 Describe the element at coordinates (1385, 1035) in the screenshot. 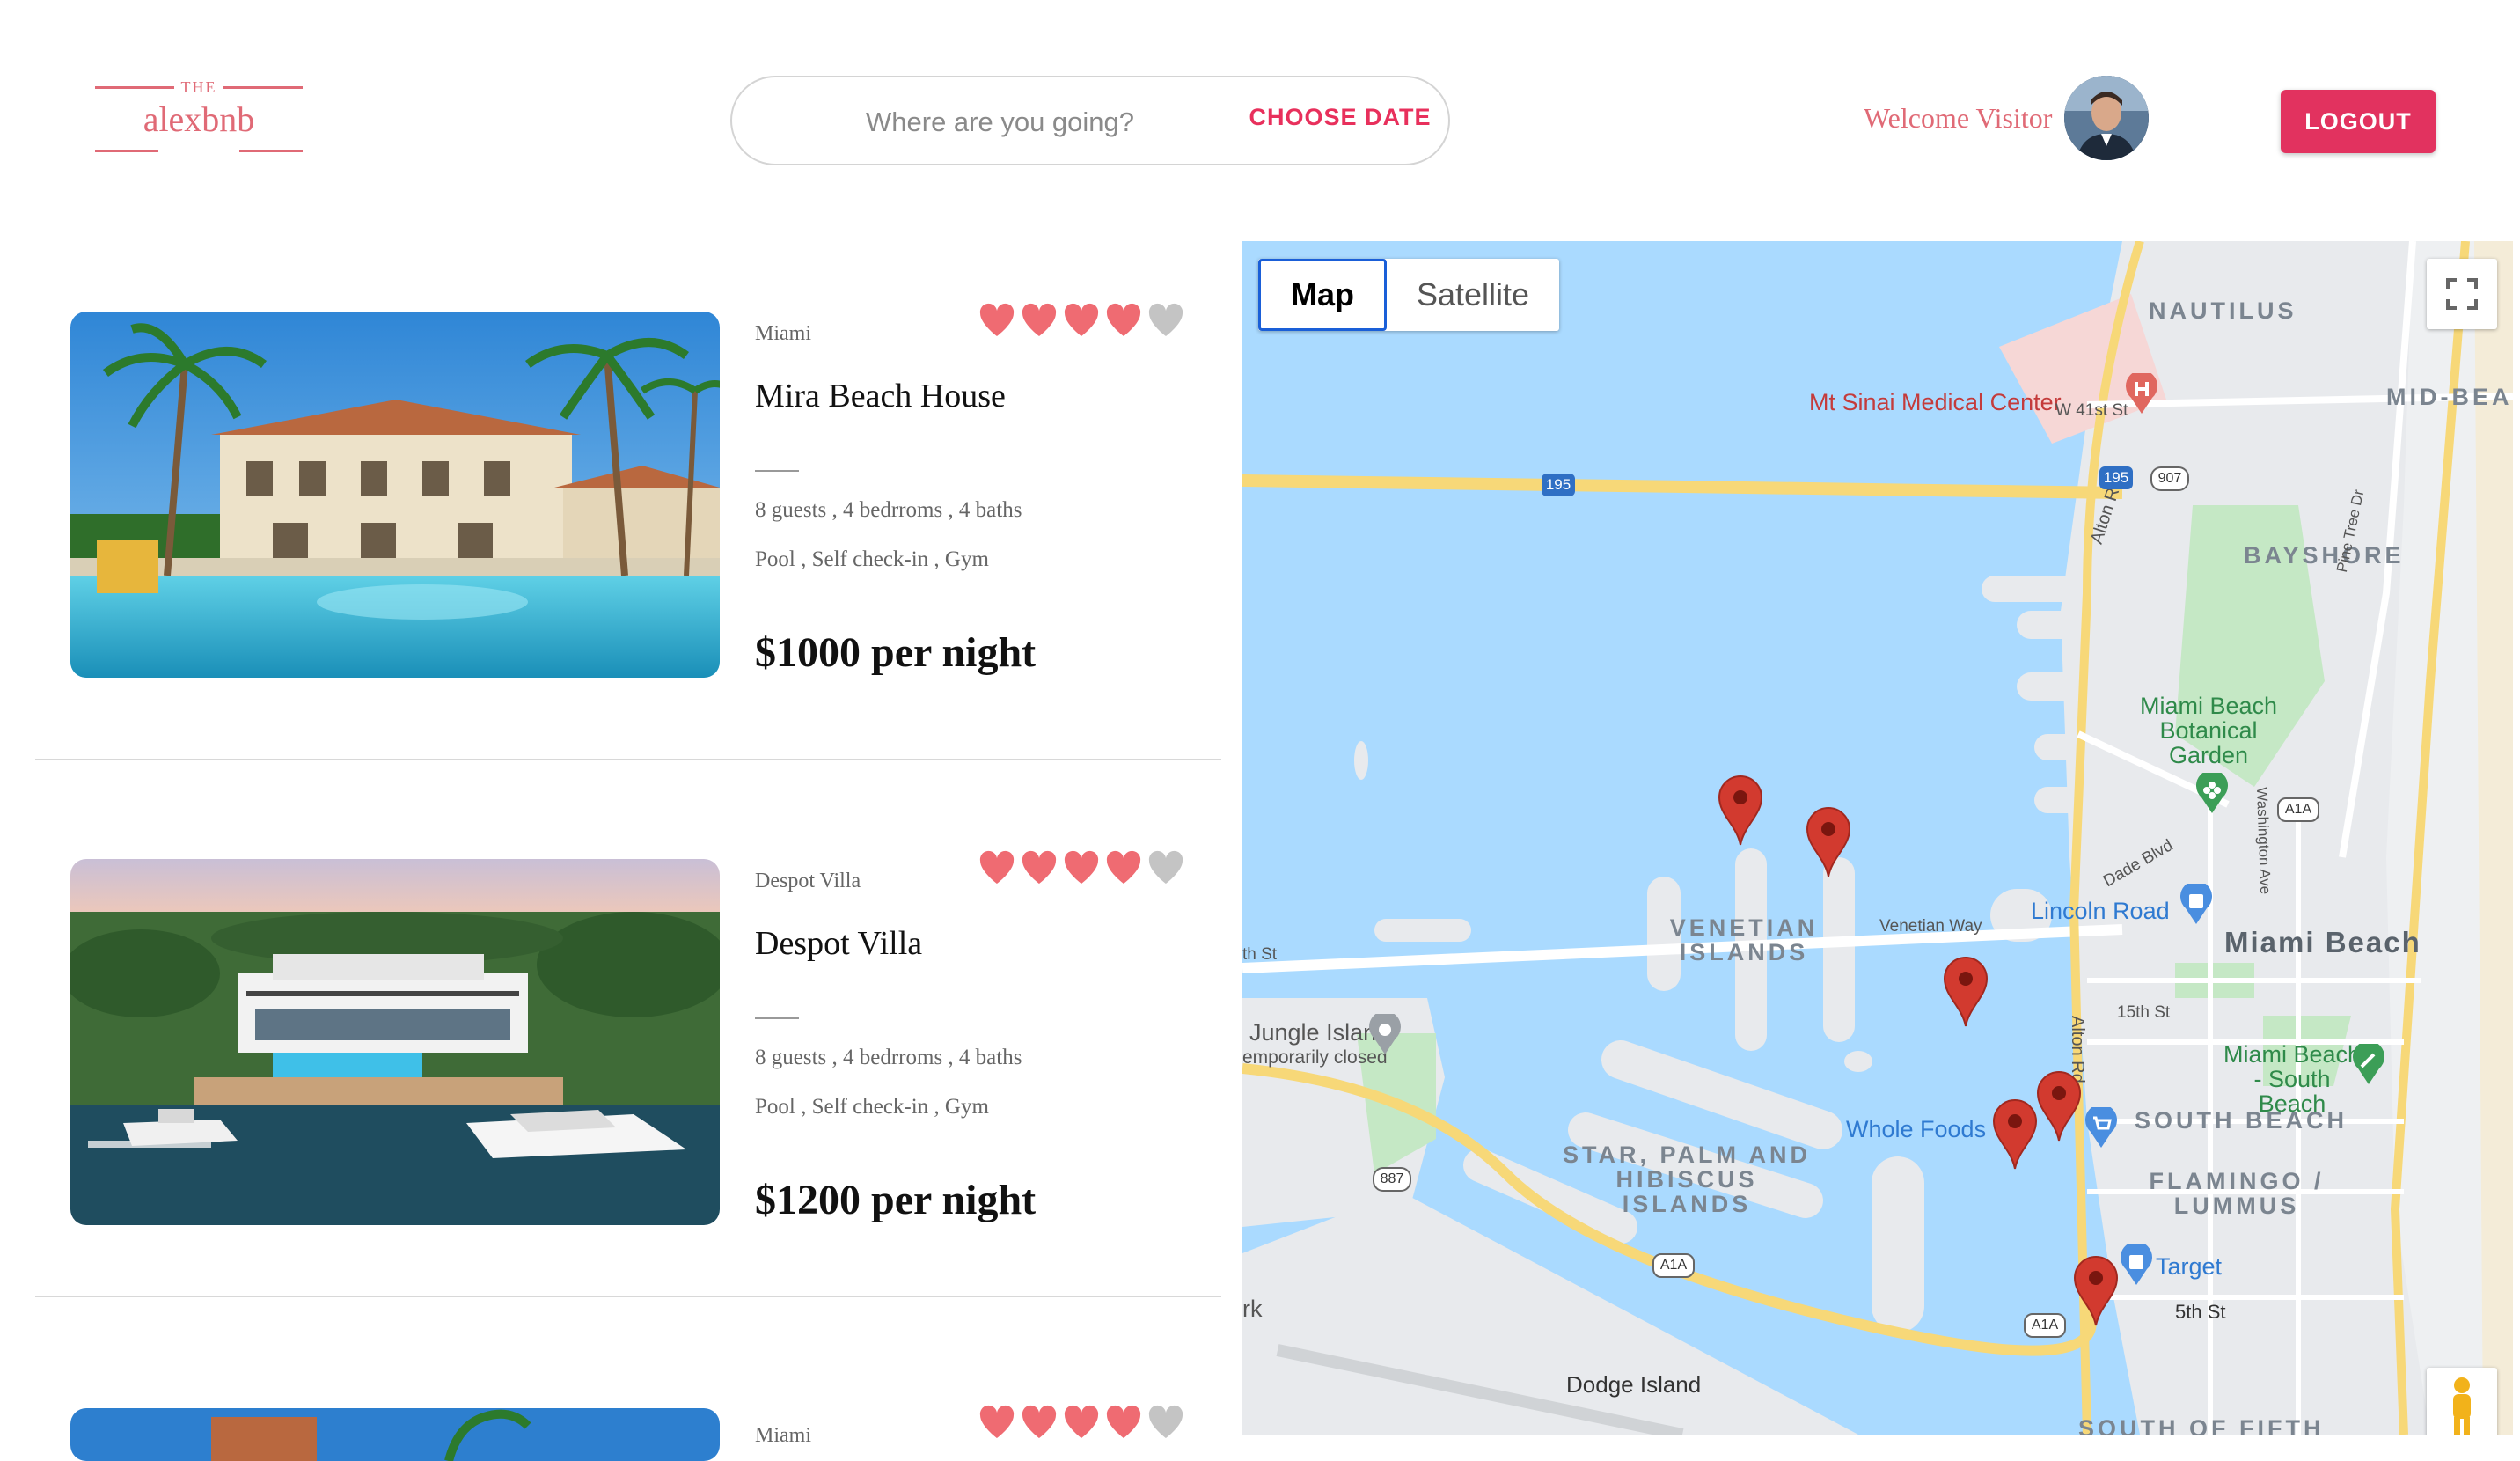

I see `closed-poi-icon` at that location.